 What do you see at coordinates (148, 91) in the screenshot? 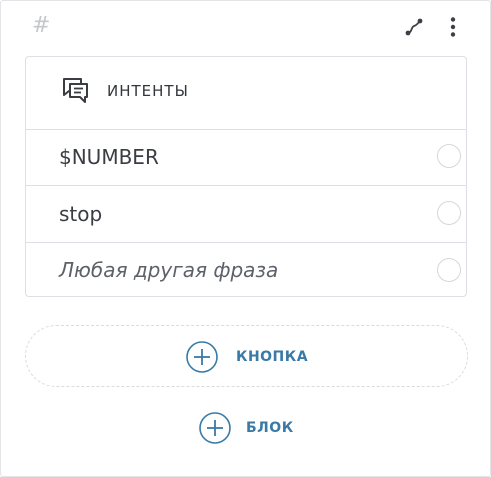
I see `intents-title: ИНТЕНТЫ` at bounding box center [148, 91].